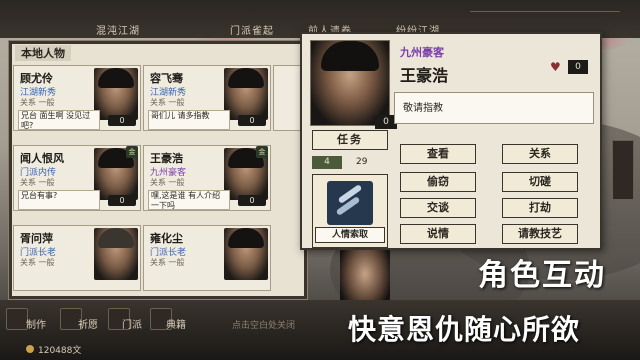 Image resolution: width=640 pixels, height=360 pixels. What do you see at coordinates (36, 323) in the screenshot?
I see `nav-craft: 制作` at bounding box center [36, 323].